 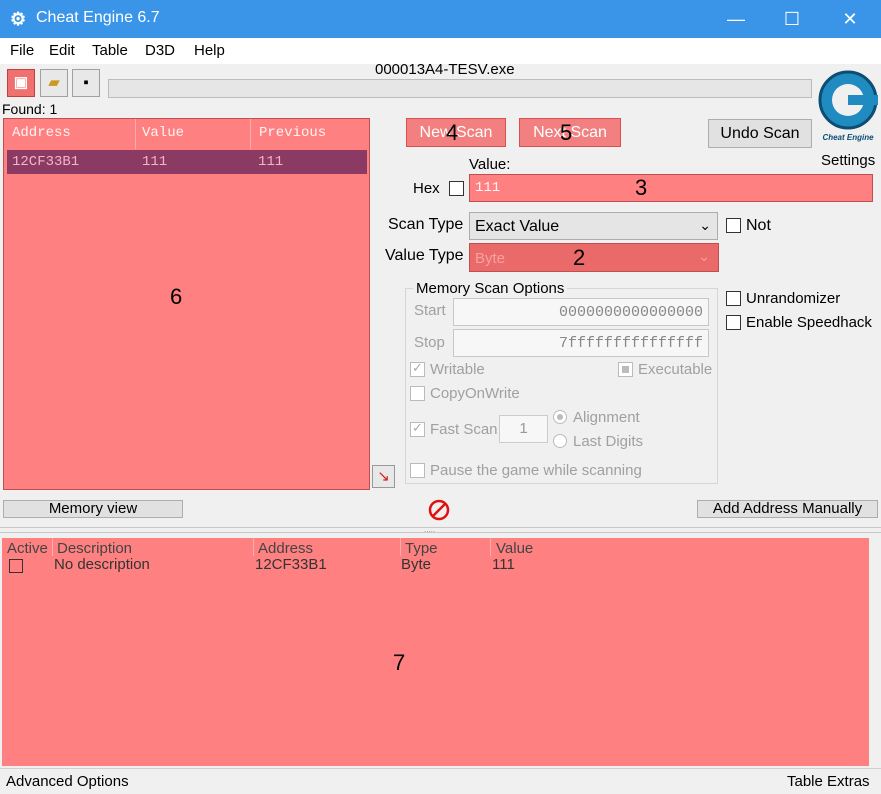 What do you see at coordinates (760, 133) in the screenshot?
I see `undo-scan-button: Undo Scan` at bounding box center [760, 133].